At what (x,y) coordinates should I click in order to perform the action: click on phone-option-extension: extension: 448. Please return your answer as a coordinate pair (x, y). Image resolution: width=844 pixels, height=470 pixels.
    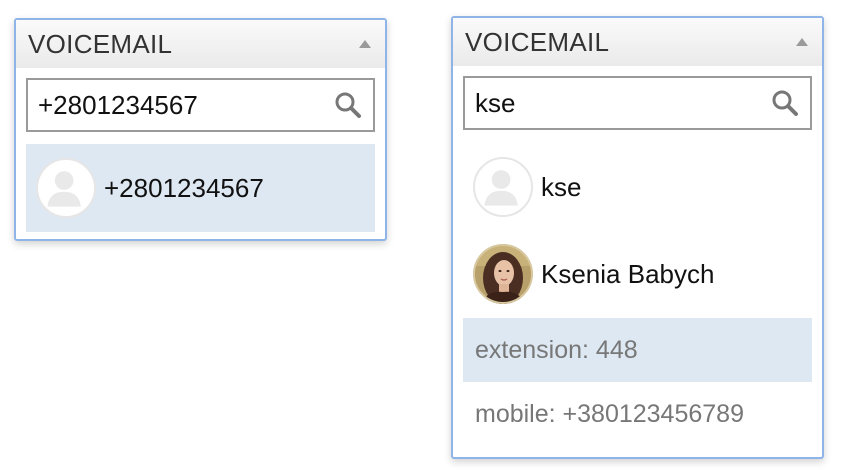
    Looking at the image, I should click on (637, 350).